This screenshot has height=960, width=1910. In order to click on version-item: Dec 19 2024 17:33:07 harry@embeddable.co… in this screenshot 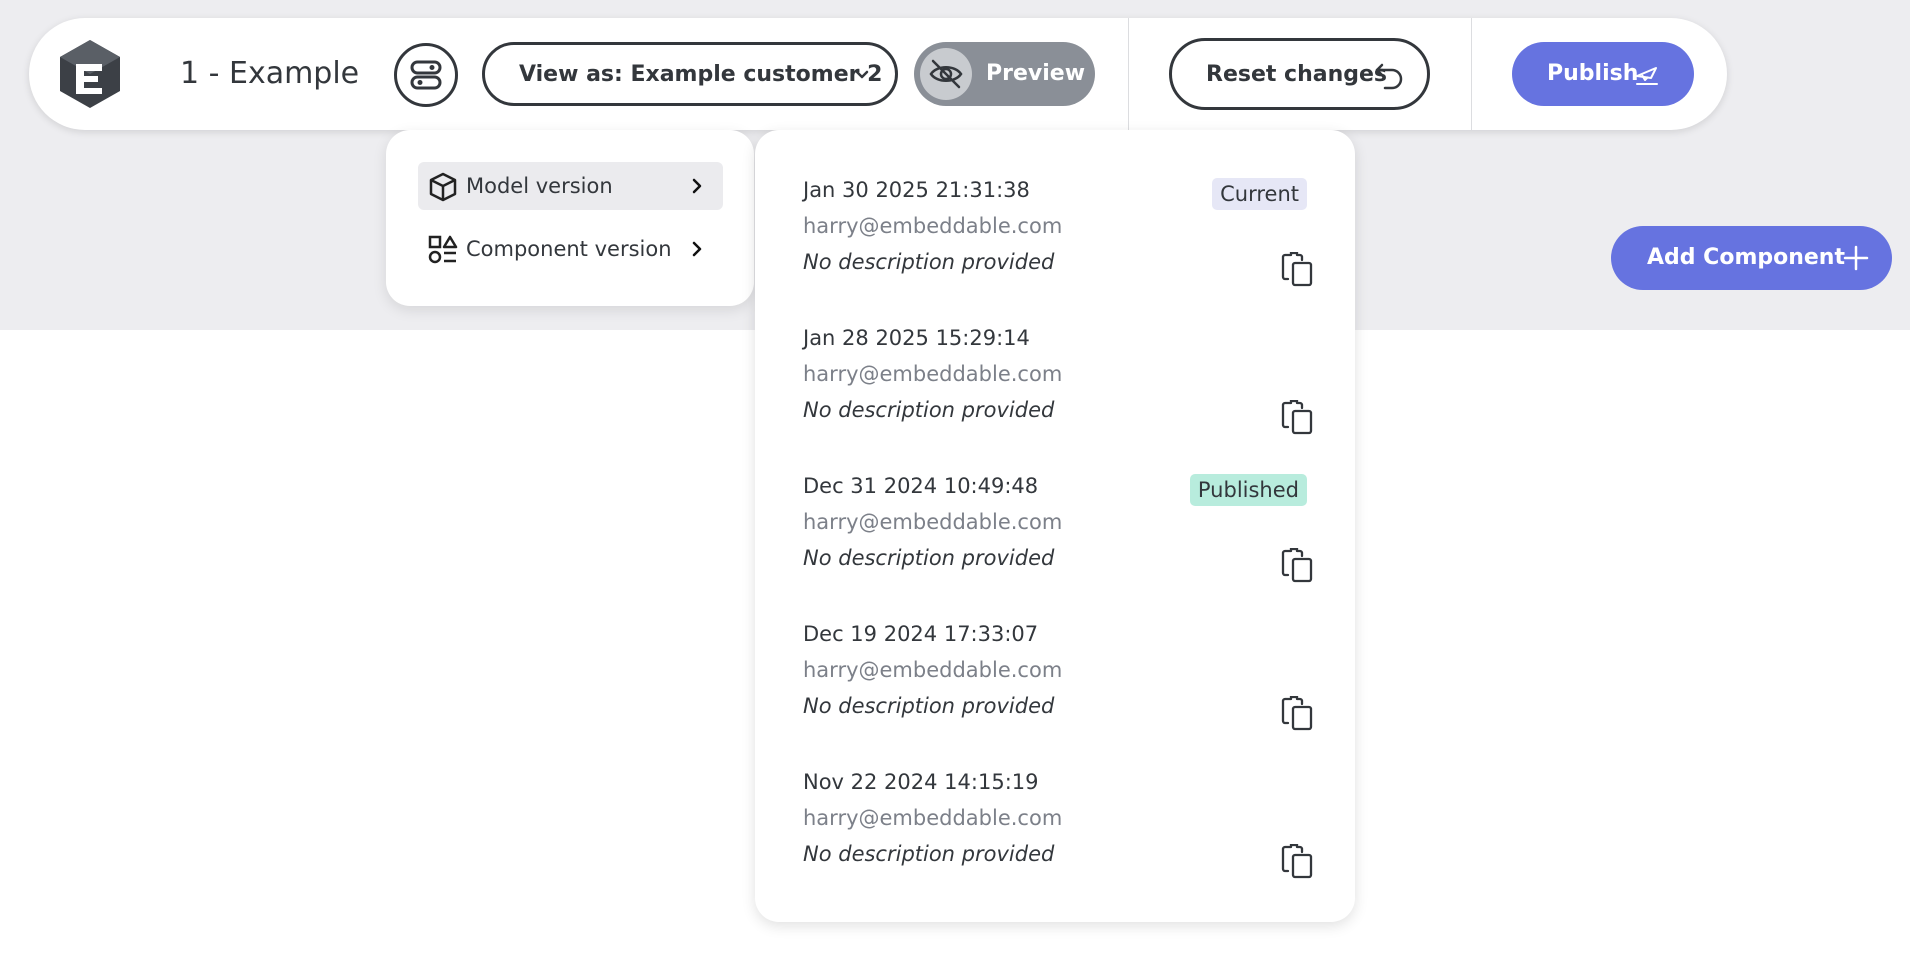, I will do `click(1055, 652)`.